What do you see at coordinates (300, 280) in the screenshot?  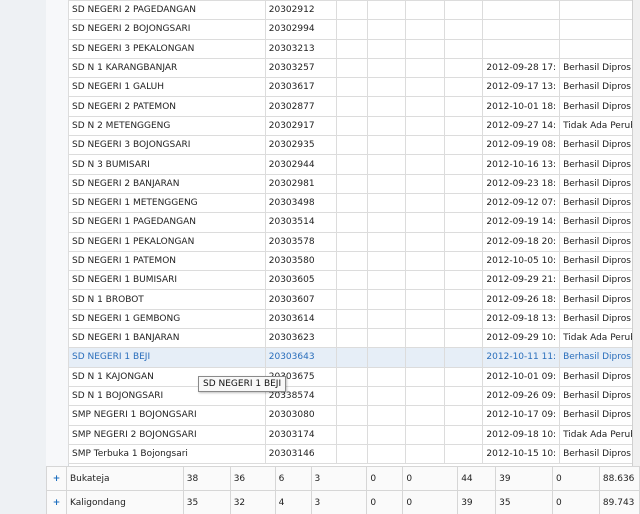 I see `school-code-cell: 20303605` at bounding box center [300, 280].